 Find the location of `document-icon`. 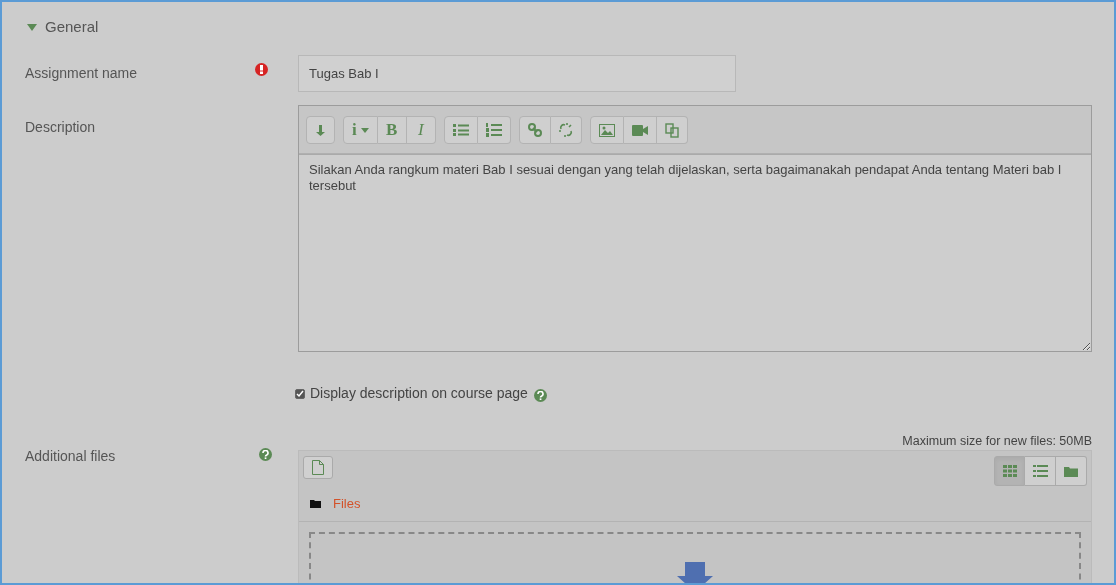

document-icon is located at coordinates (318, 467).